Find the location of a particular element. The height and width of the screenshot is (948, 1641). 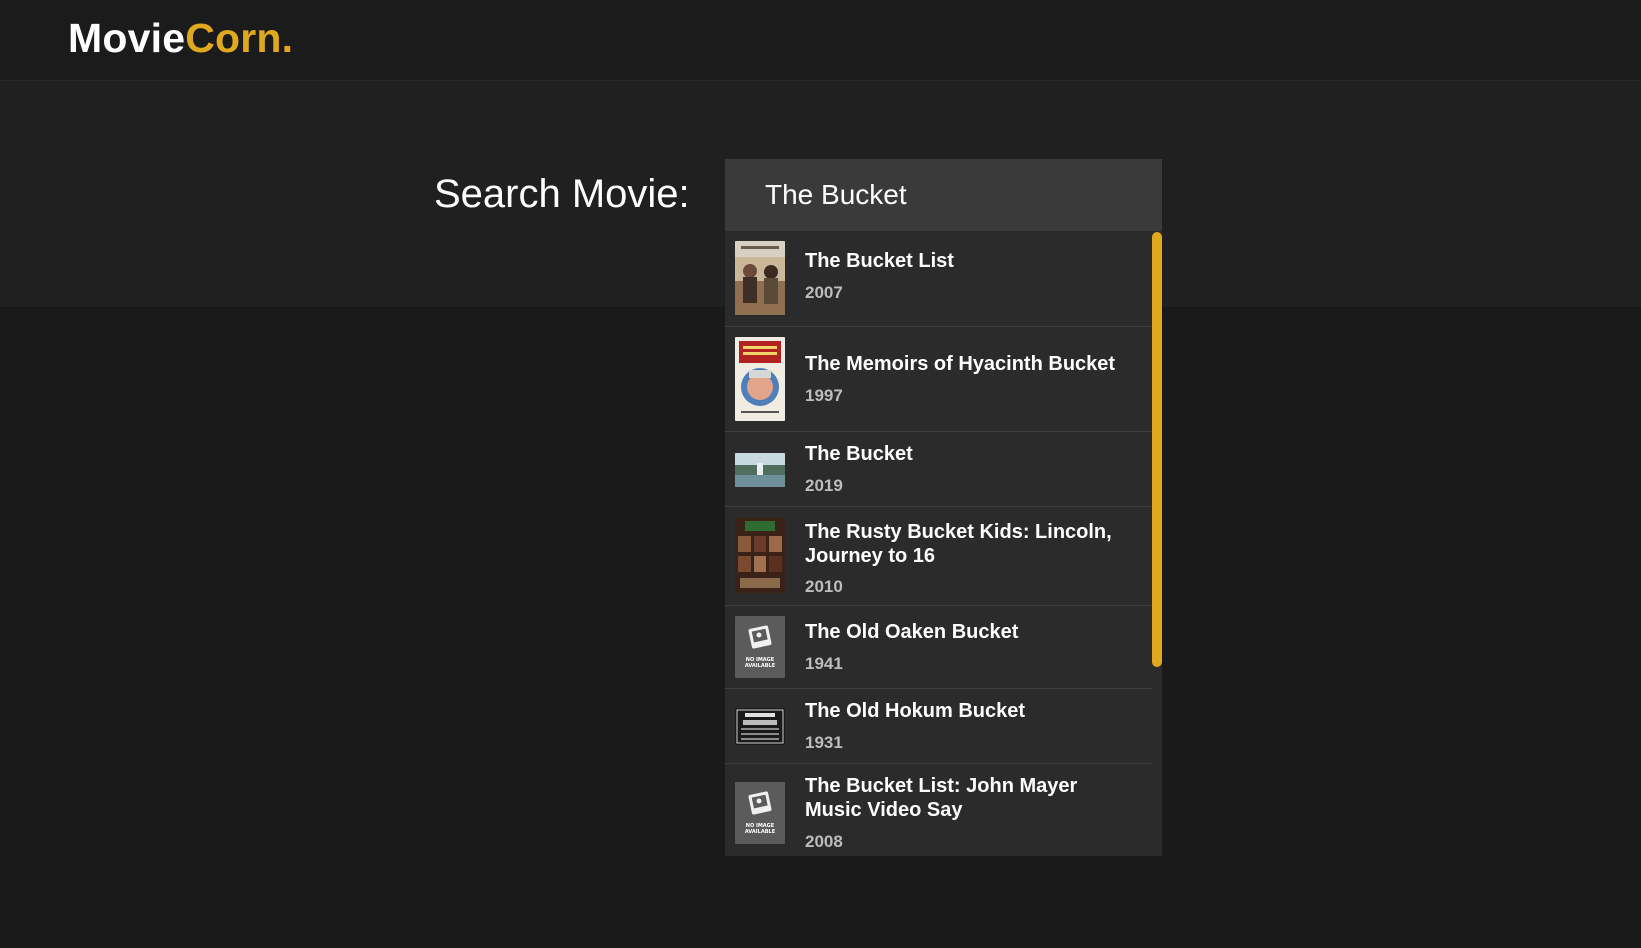

result-year: 2010 is located at coordinates (824, 586).